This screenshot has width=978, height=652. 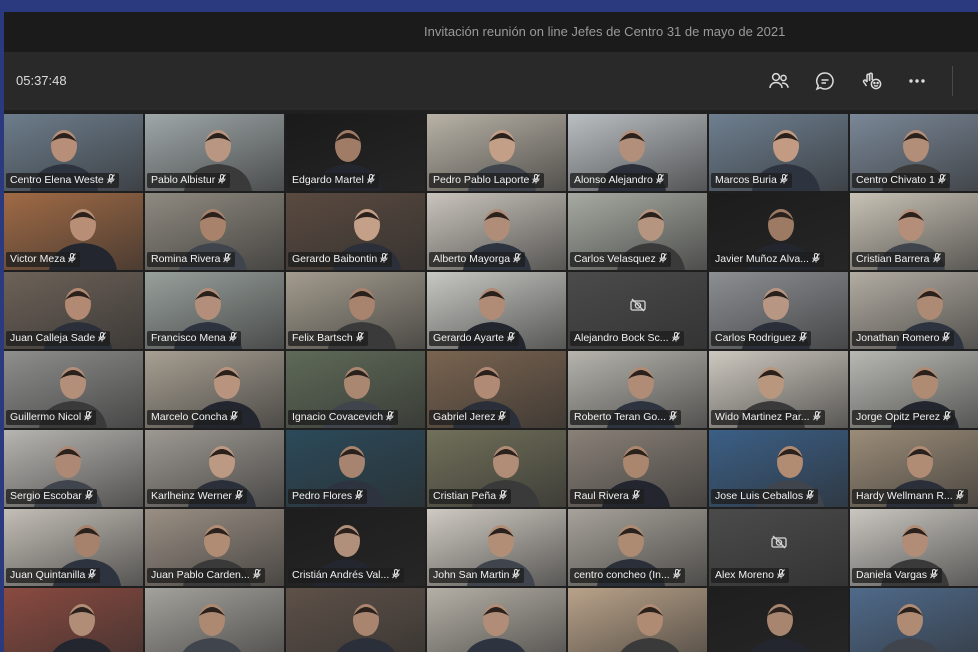 I want to click on participant-tile: Alonso Alejandro, so click(x=637, y=152).